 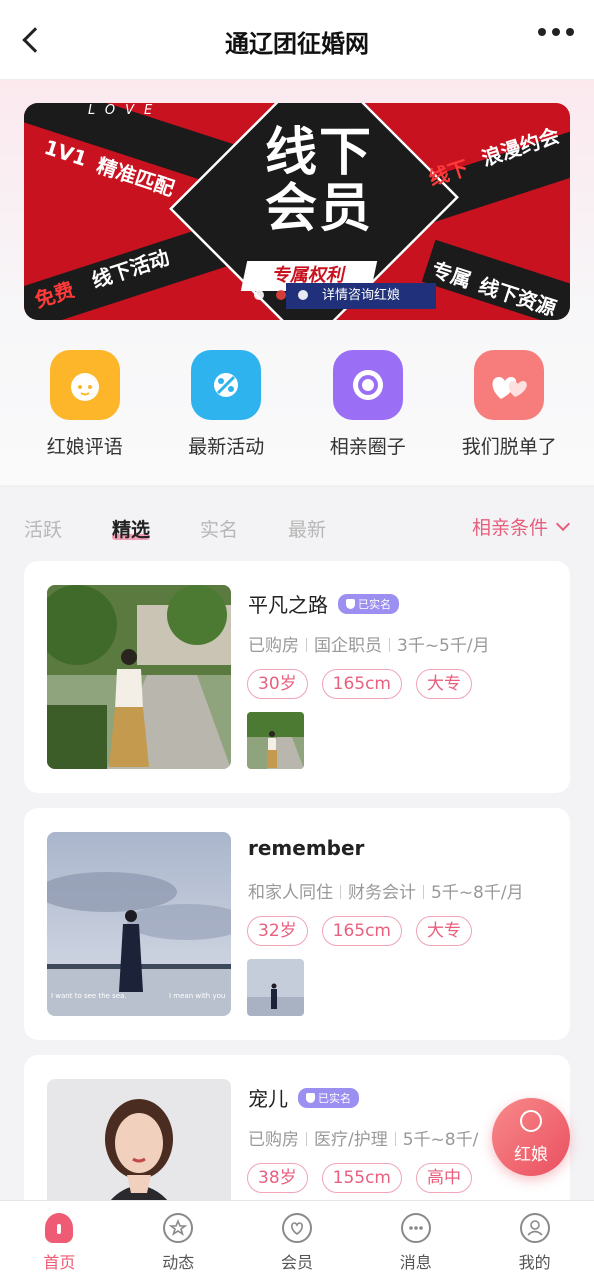 What do you see at coordinates (563, 523) in the screenshot?
I see `chevron-down-icon` at bounding box center [563, 523].